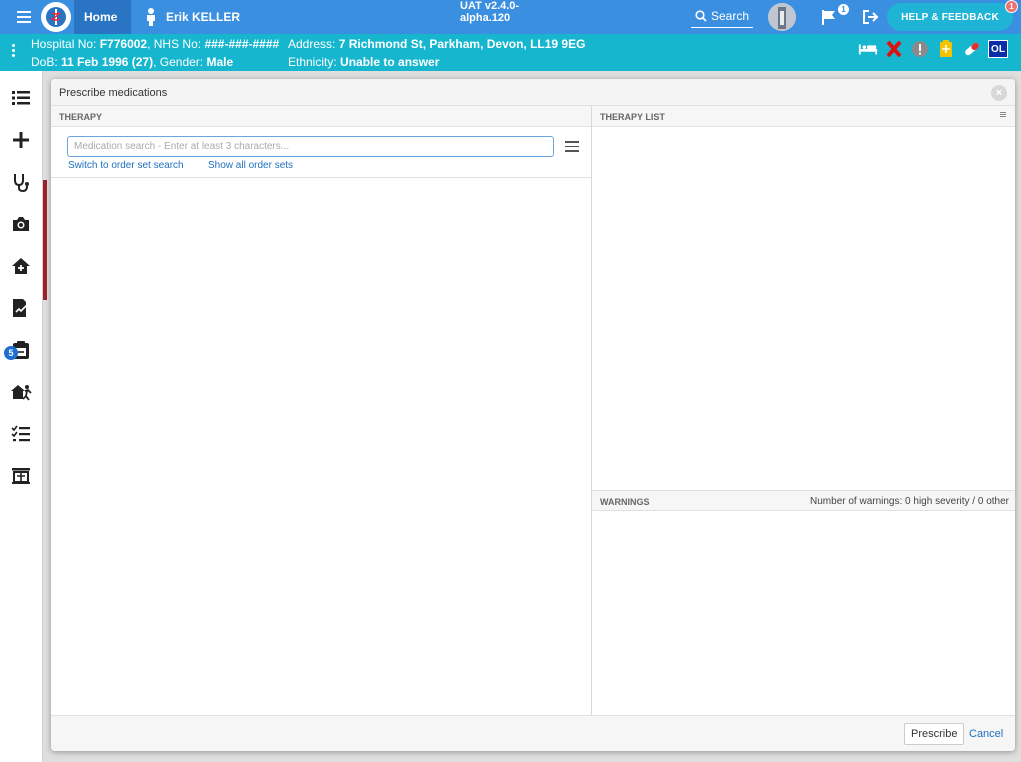 This screenshot has height=762, width=1021. What do you see at coordinates (321, 116) in the screenshot?
I see `therapy-section-header: THERAPY` at bounding box center [321, 116].